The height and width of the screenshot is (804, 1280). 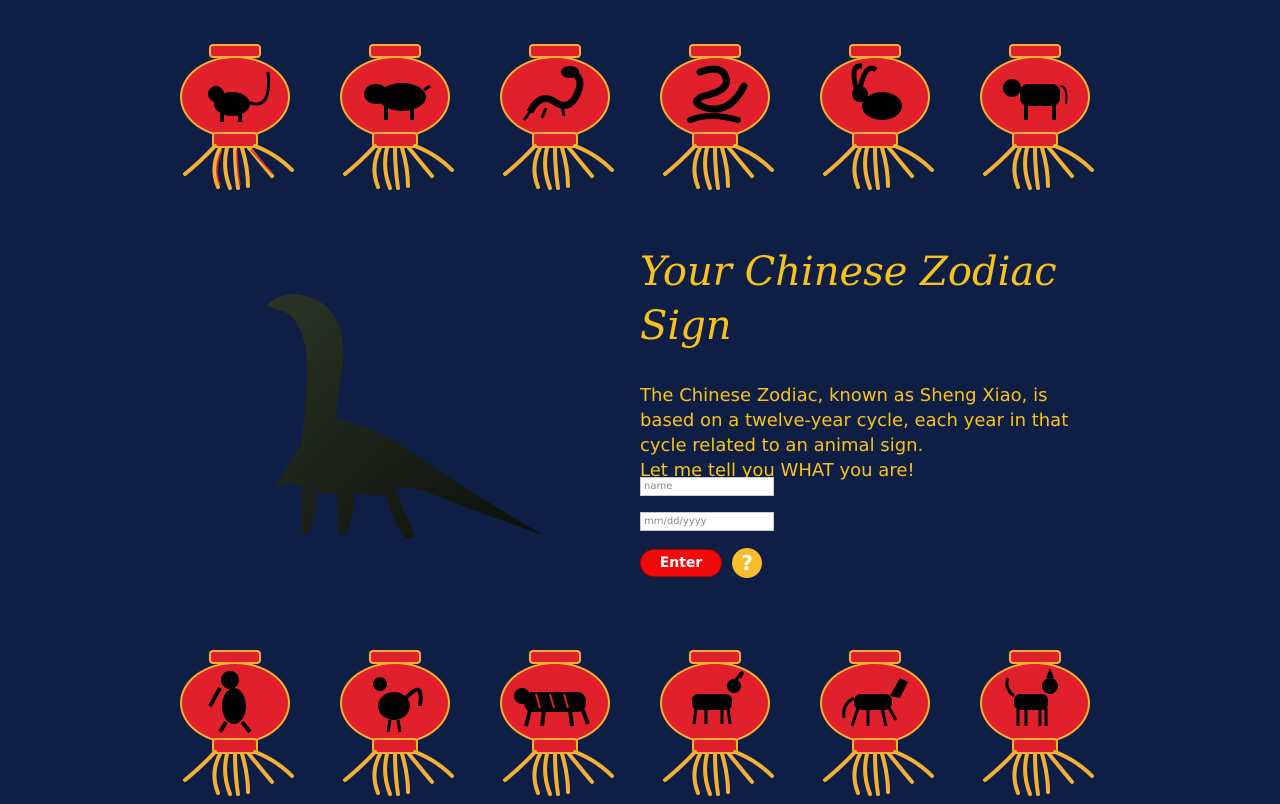 I want to click on horse-icon, so click(x=877, y=723).